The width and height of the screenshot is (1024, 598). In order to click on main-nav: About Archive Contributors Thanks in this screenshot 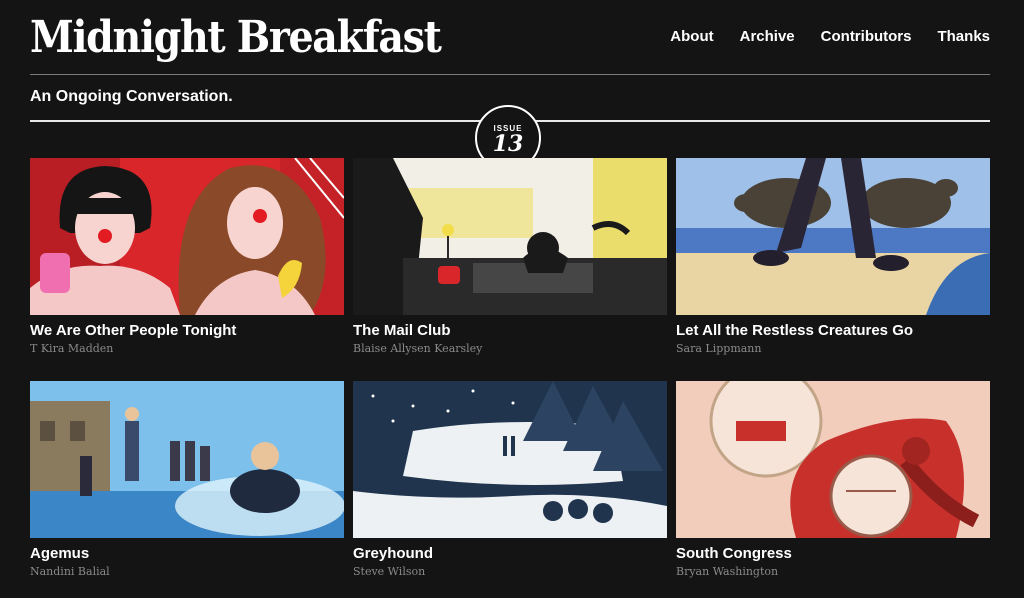, I will do `click(830, 36)`.